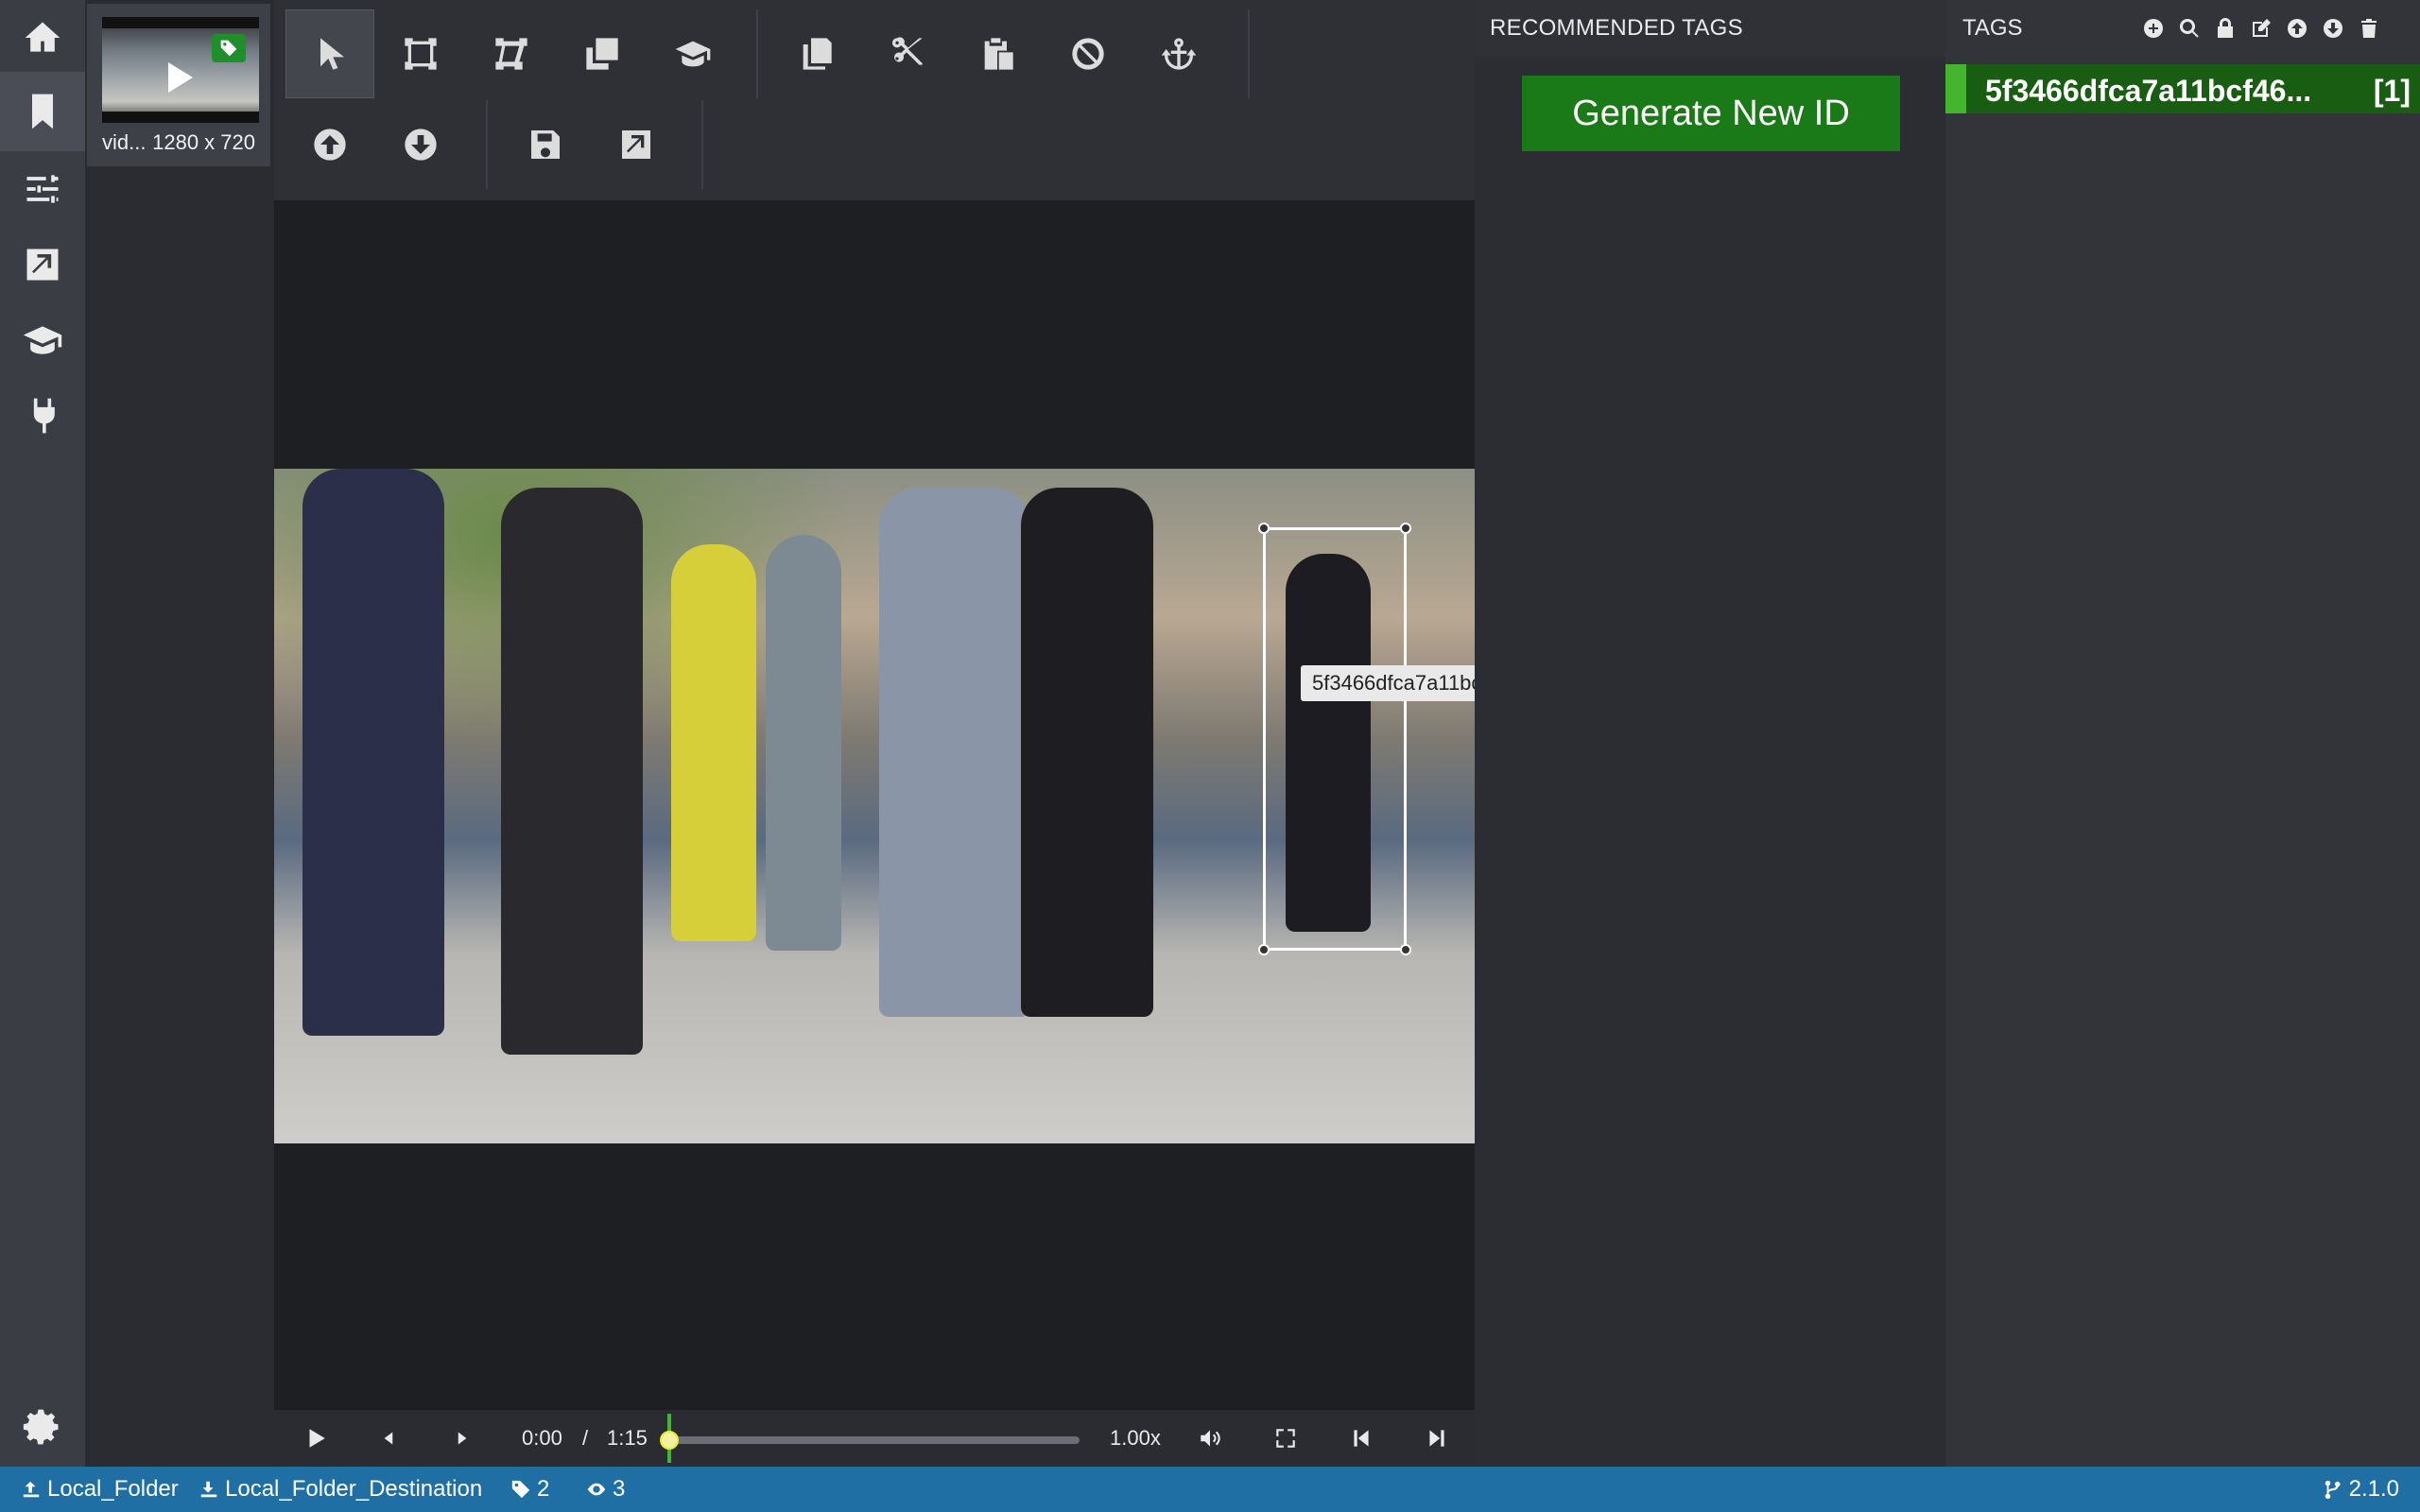 The height and width of the screenshot is (1512, 2420). What do you see at coordinates (1088, 53) in the screenshot?
I see `clear-regions-button` at bounding box center [1088, 53].